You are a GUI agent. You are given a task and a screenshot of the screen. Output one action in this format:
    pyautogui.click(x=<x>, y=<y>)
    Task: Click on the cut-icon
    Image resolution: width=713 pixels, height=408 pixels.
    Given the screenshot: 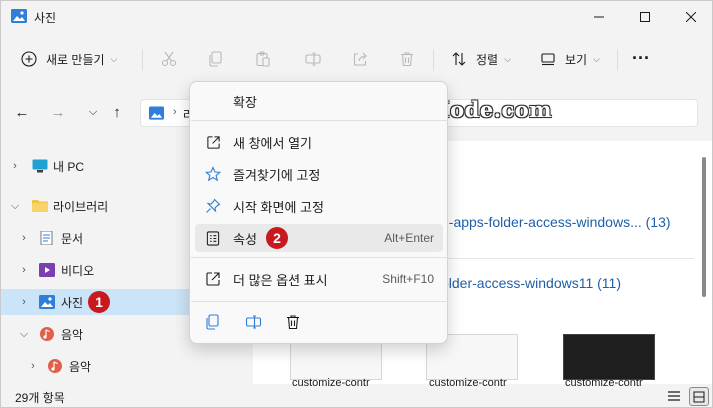 What is the action you would take?
    pyautogui.click(x=169, y=59)
    